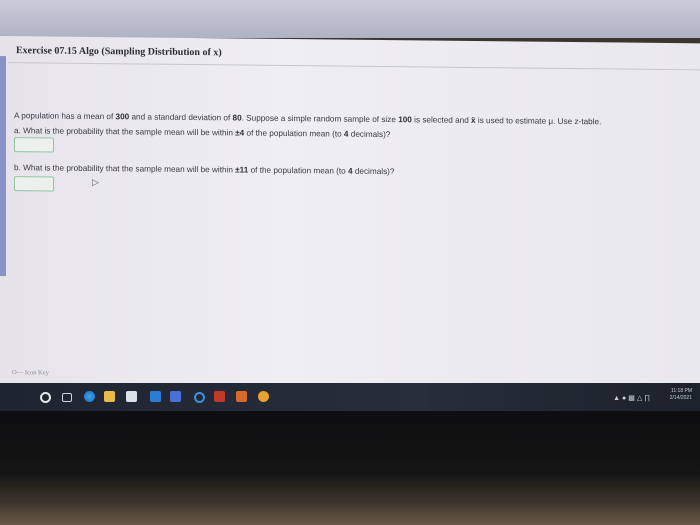  What do you see at coordinates (350, 397) in the screenshot?
I see `windows-taskbar: ▲●▩△∏ 11:18 PM 2/14/2021` at bounding box center [350, 397].